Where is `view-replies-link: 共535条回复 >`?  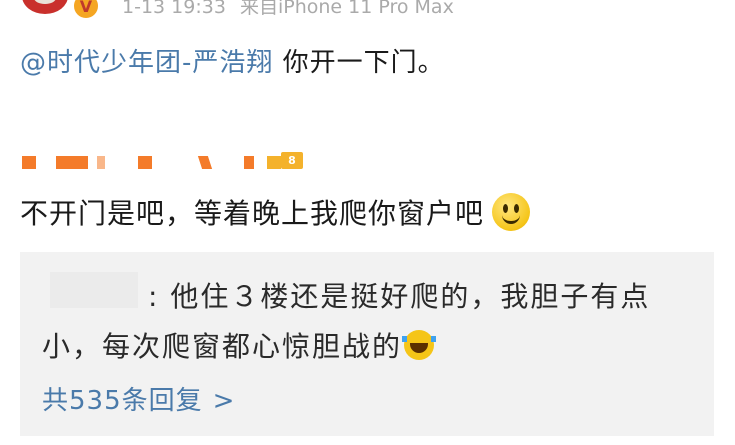
view-replies-link: 共535条回复 > is located at coordinates (138, 398).